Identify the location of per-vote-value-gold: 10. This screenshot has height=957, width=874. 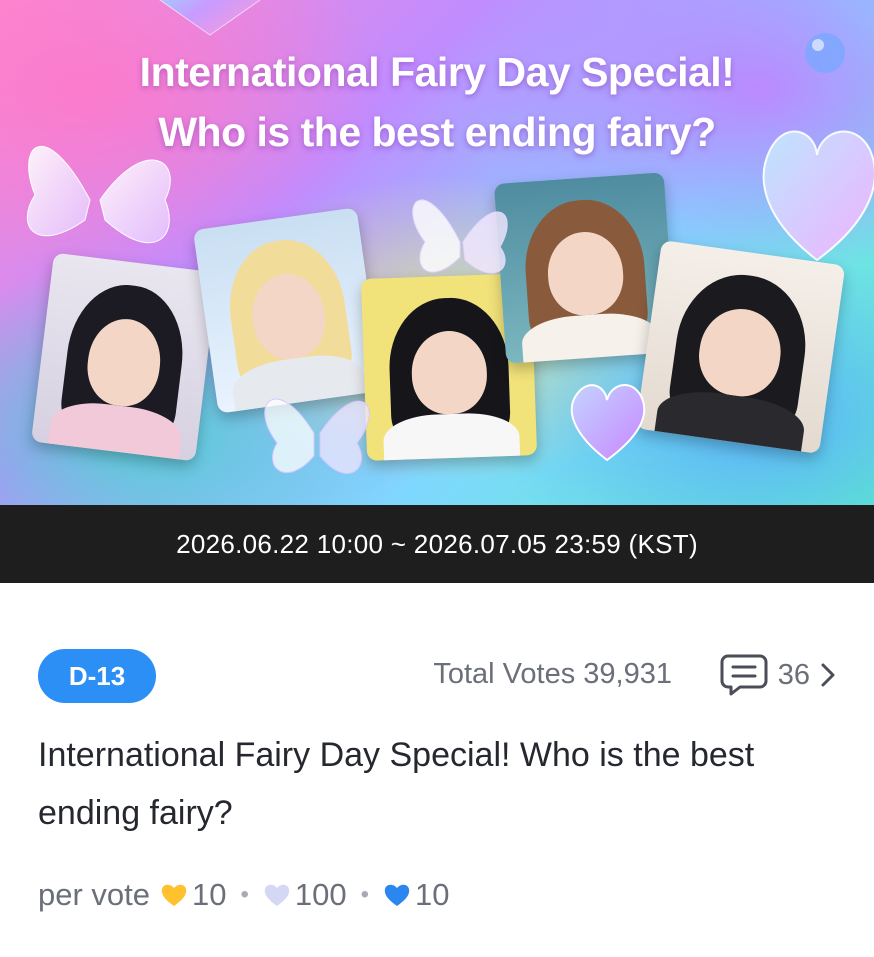
(209, 894).